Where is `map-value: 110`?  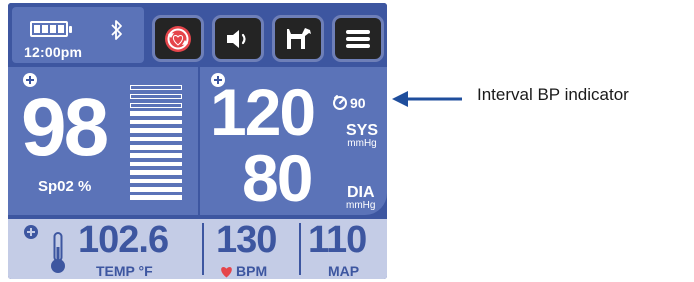 map-value: 110 is located at coordinates (337, 240).